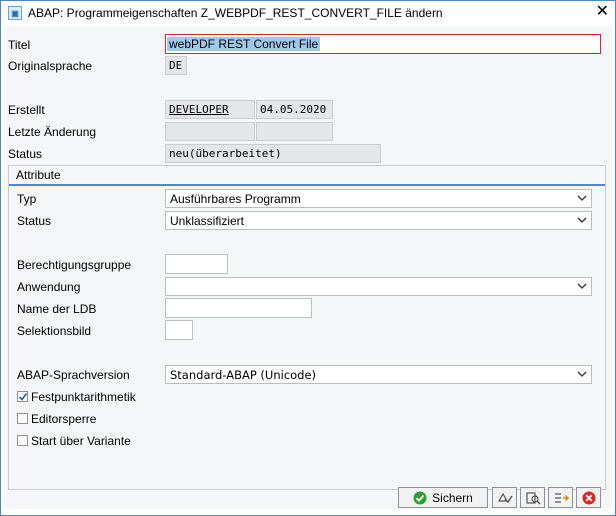 Image resolution: width=616 pixels, height=516 pixels. Describe the element at coordinates (602, 12) in the screenshot. I see `close-icon: ✕` at that location.